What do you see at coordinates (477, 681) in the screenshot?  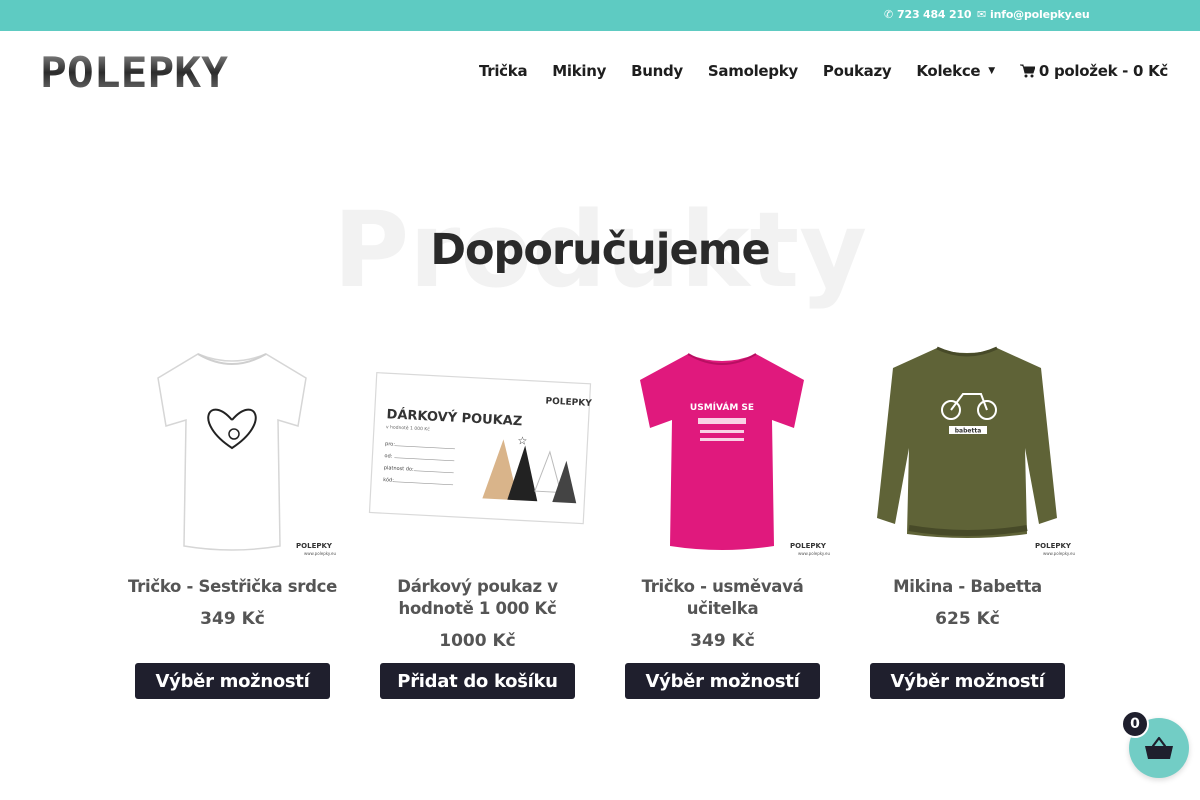 I see `add-to-cart-button: Přidat do košíku` at bounding box center [477, 681].